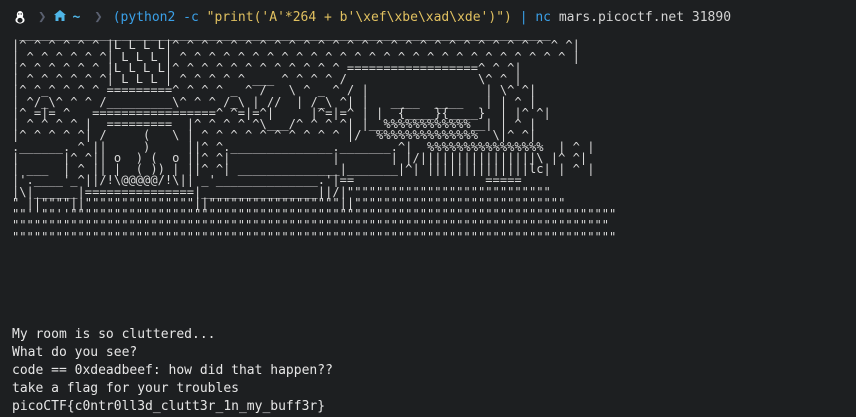 Image resolution: width=856 pixels, height=417 pixels. What do you see at coordinates (75, 352) in the screenshot?
I see `output-line-2: What do you see?` at bounding box center [75, 352].